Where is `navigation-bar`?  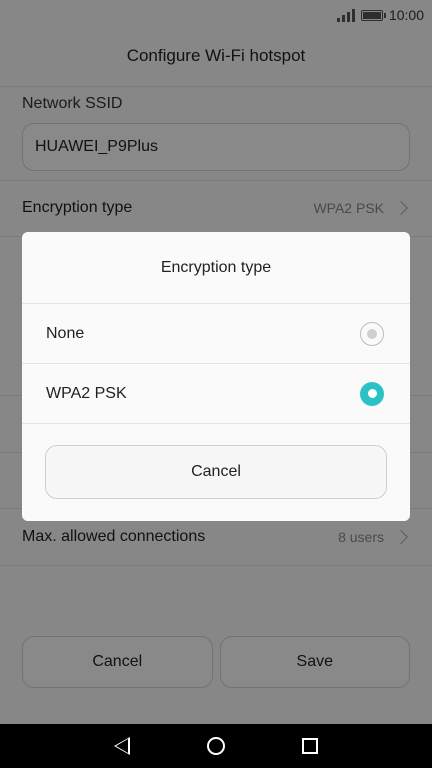
navigation-bar is located at coordinates (216, 746).